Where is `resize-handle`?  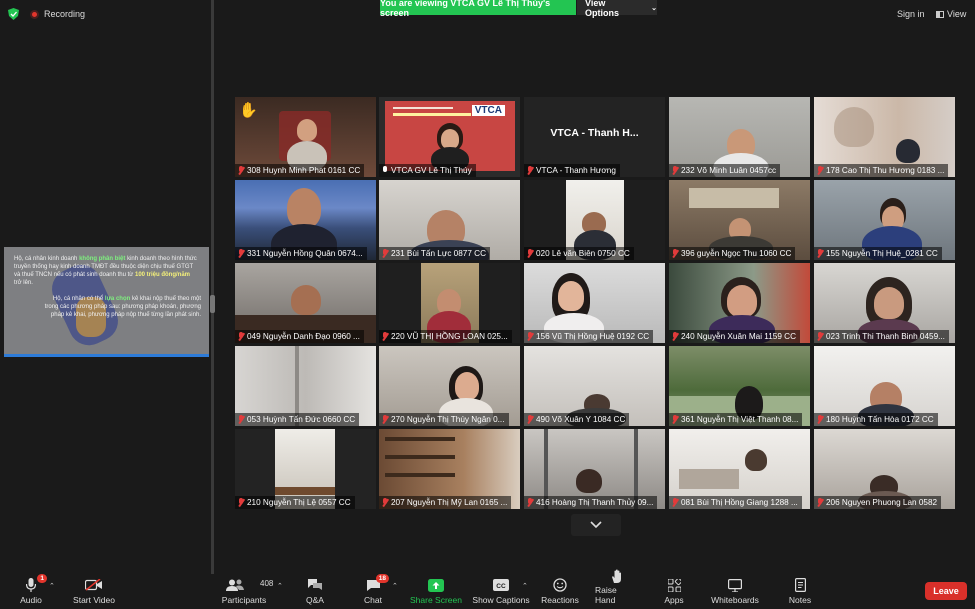
resize-handle is located at coordinates (212, 304).